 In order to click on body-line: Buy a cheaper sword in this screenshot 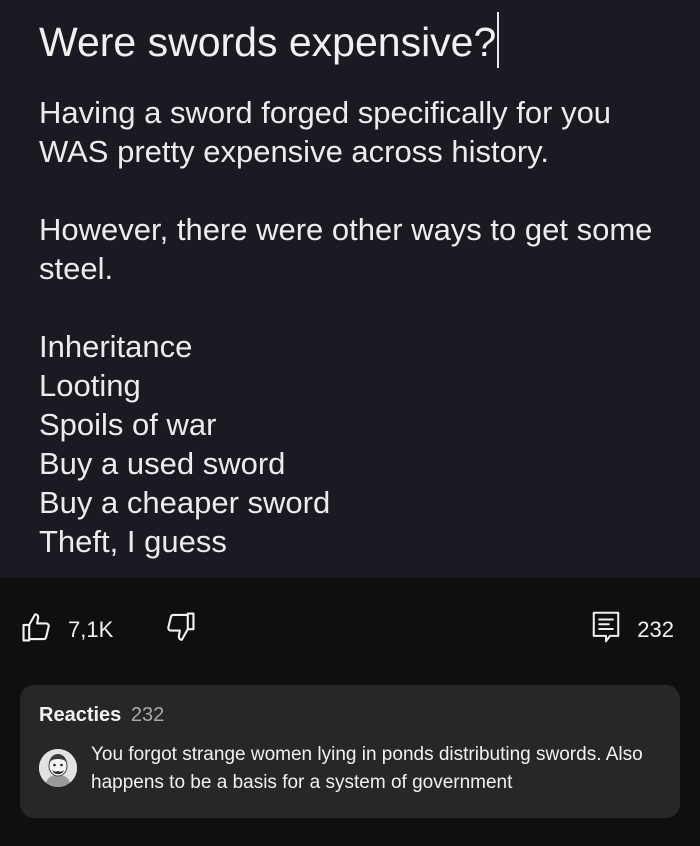, I will do `click(185, 502)`.